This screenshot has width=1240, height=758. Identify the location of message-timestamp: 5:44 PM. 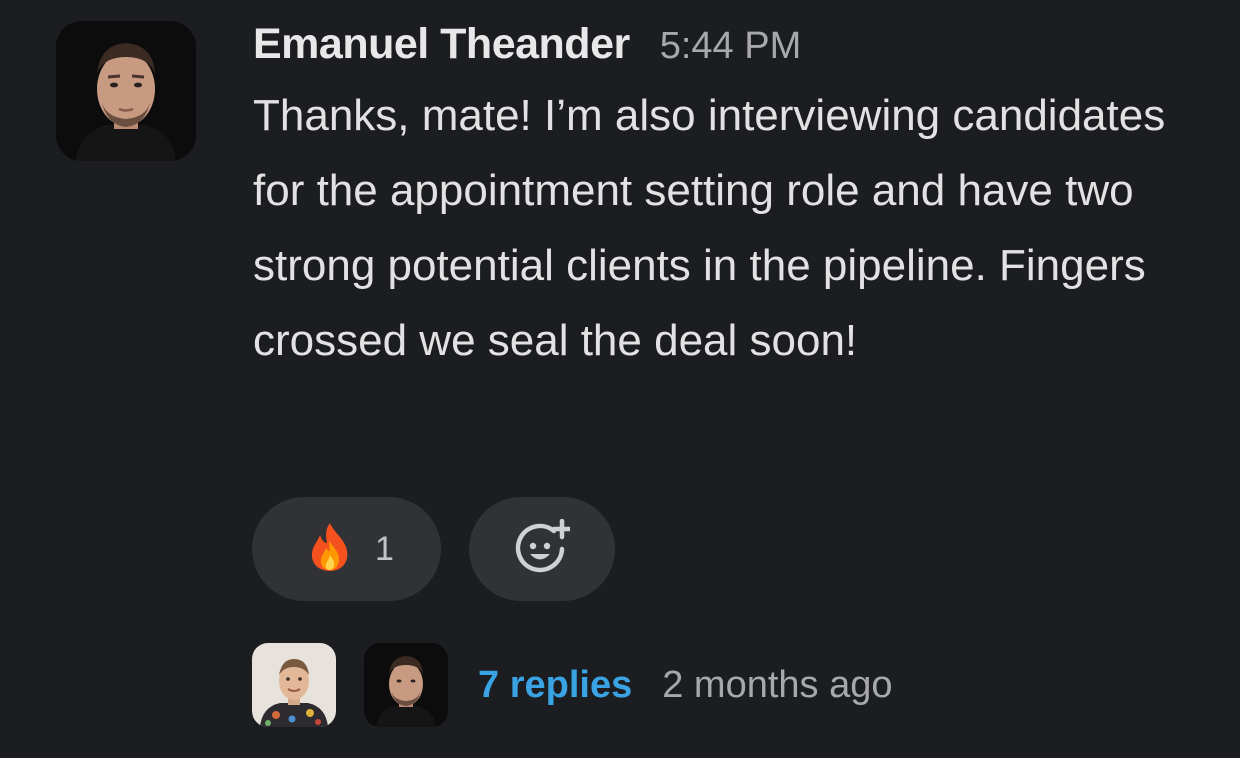
(731, 46).